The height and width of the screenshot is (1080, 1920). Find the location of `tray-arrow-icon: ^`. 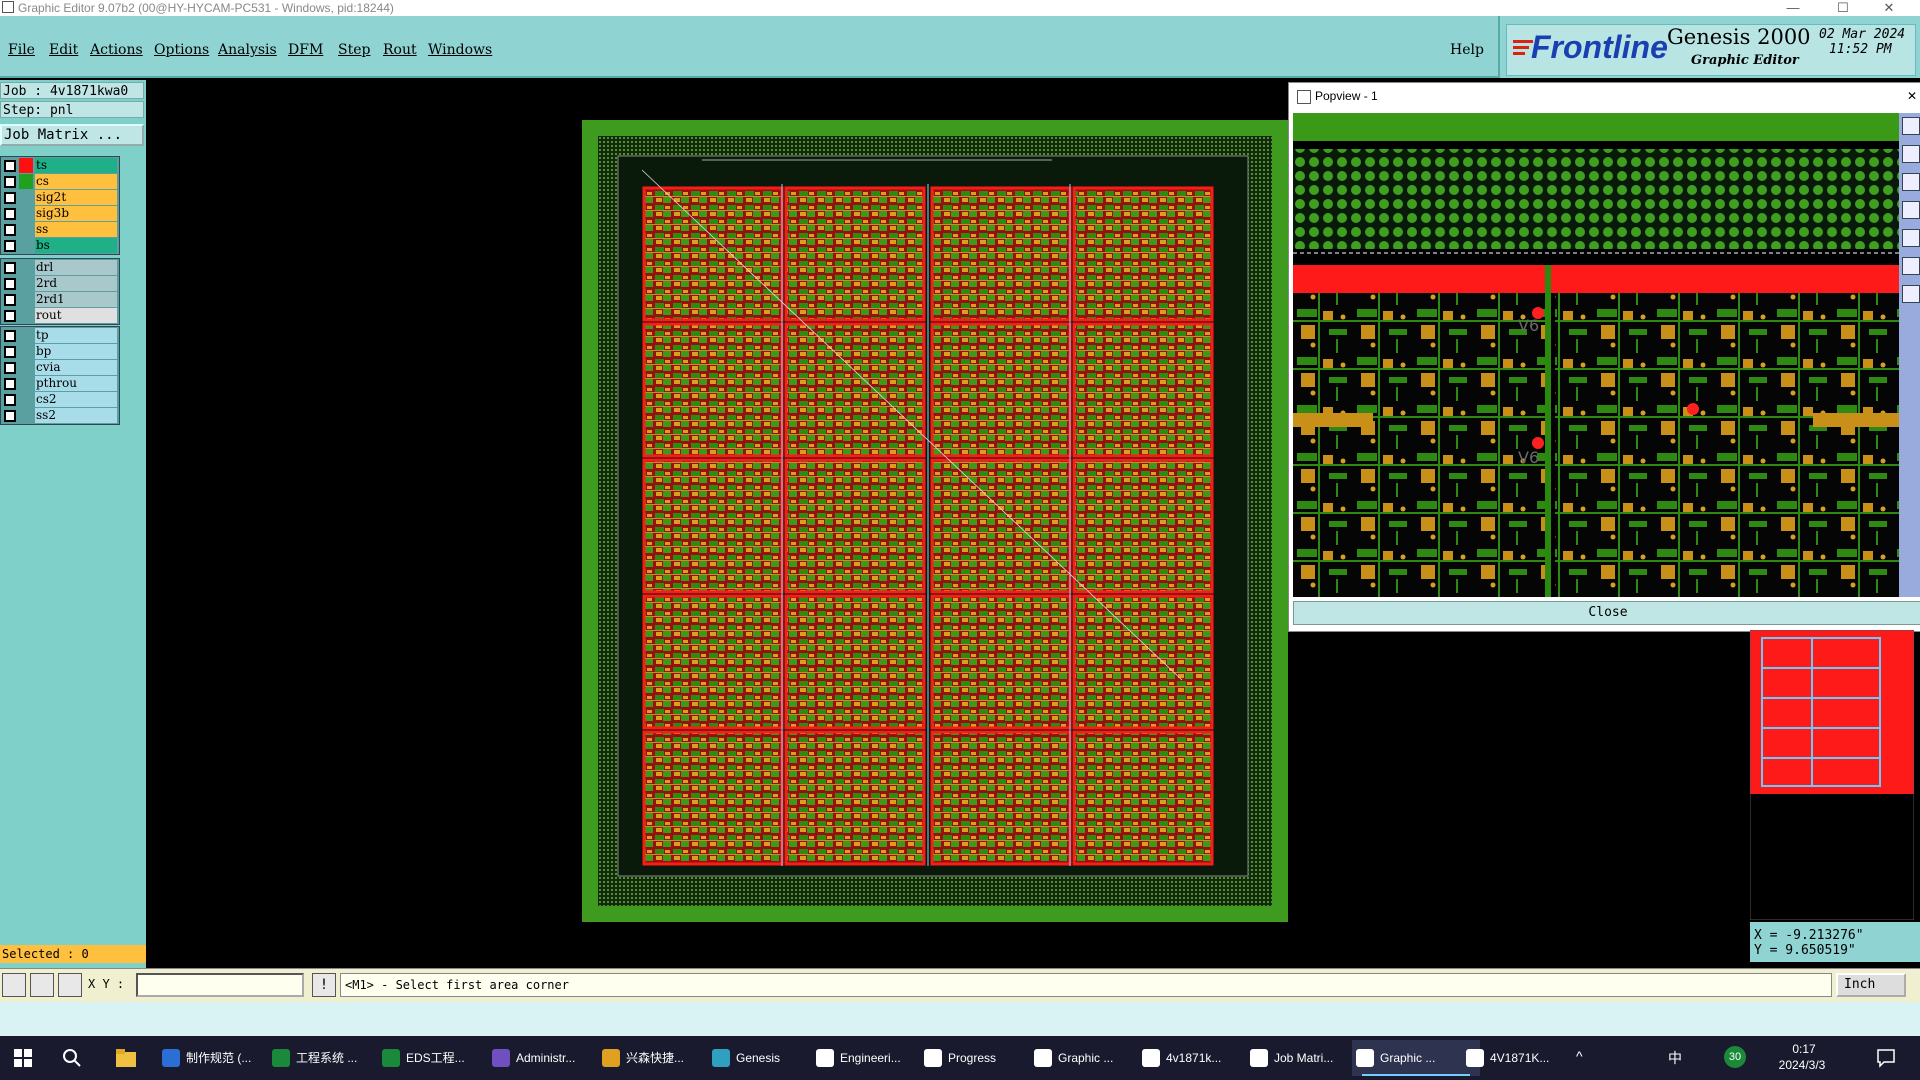

tray-arrow-icon: ^ is located at coordinates (1579, 1056).